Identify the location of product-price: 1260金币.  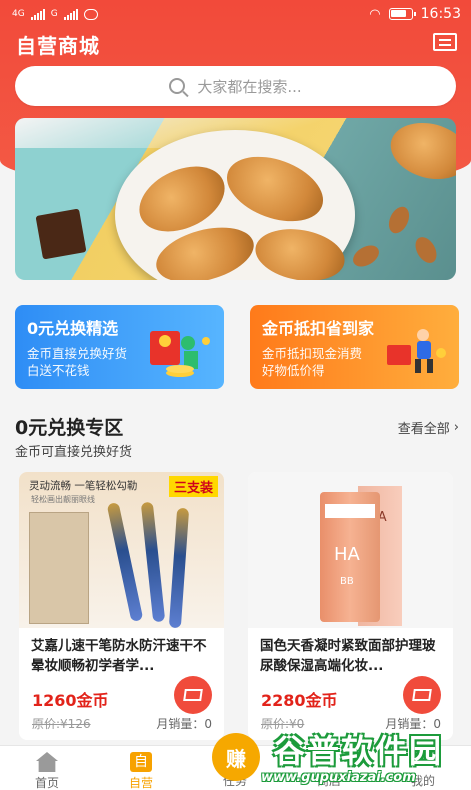
(70, 700).